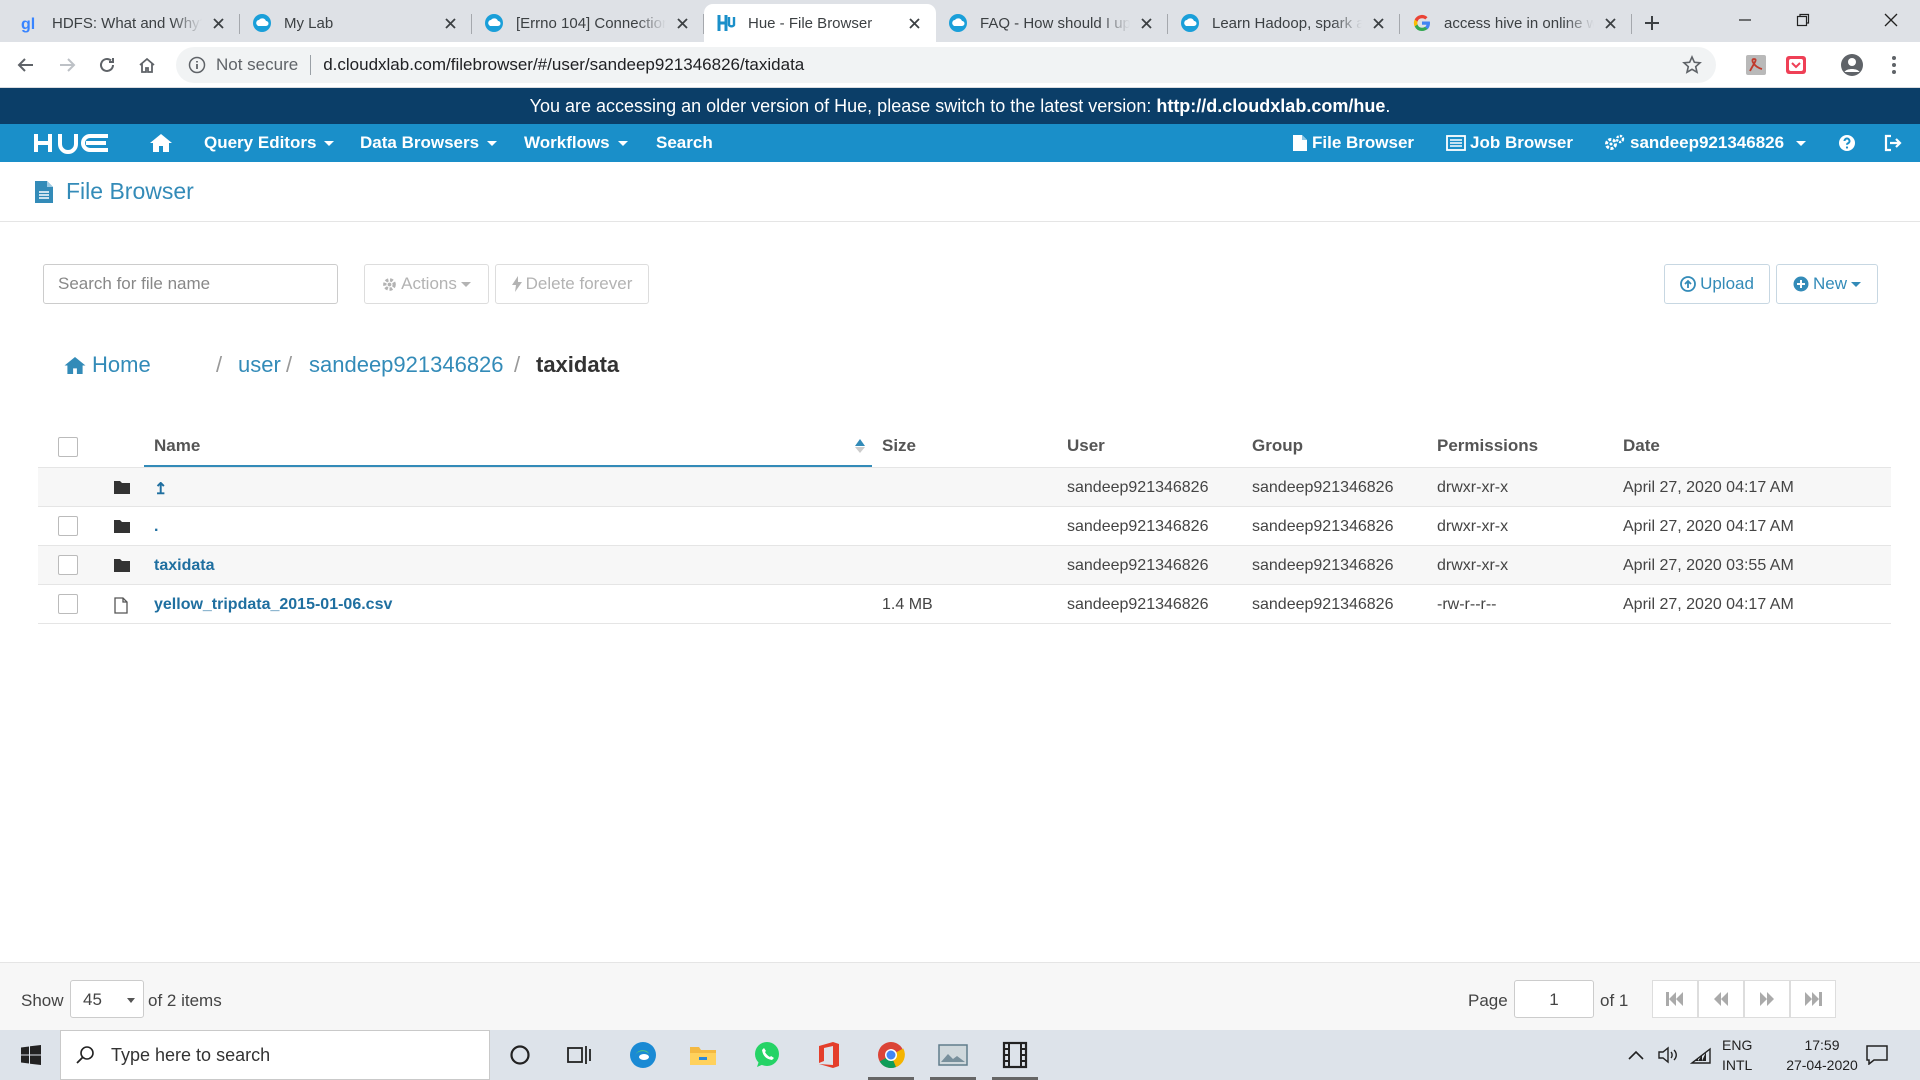 Image resolution: width=1920 pixels, height=1080 pixels. Describe the element at coordinates (1737, 1055) in the screenshot. I see `tray-language: ENG INTL` at that location.